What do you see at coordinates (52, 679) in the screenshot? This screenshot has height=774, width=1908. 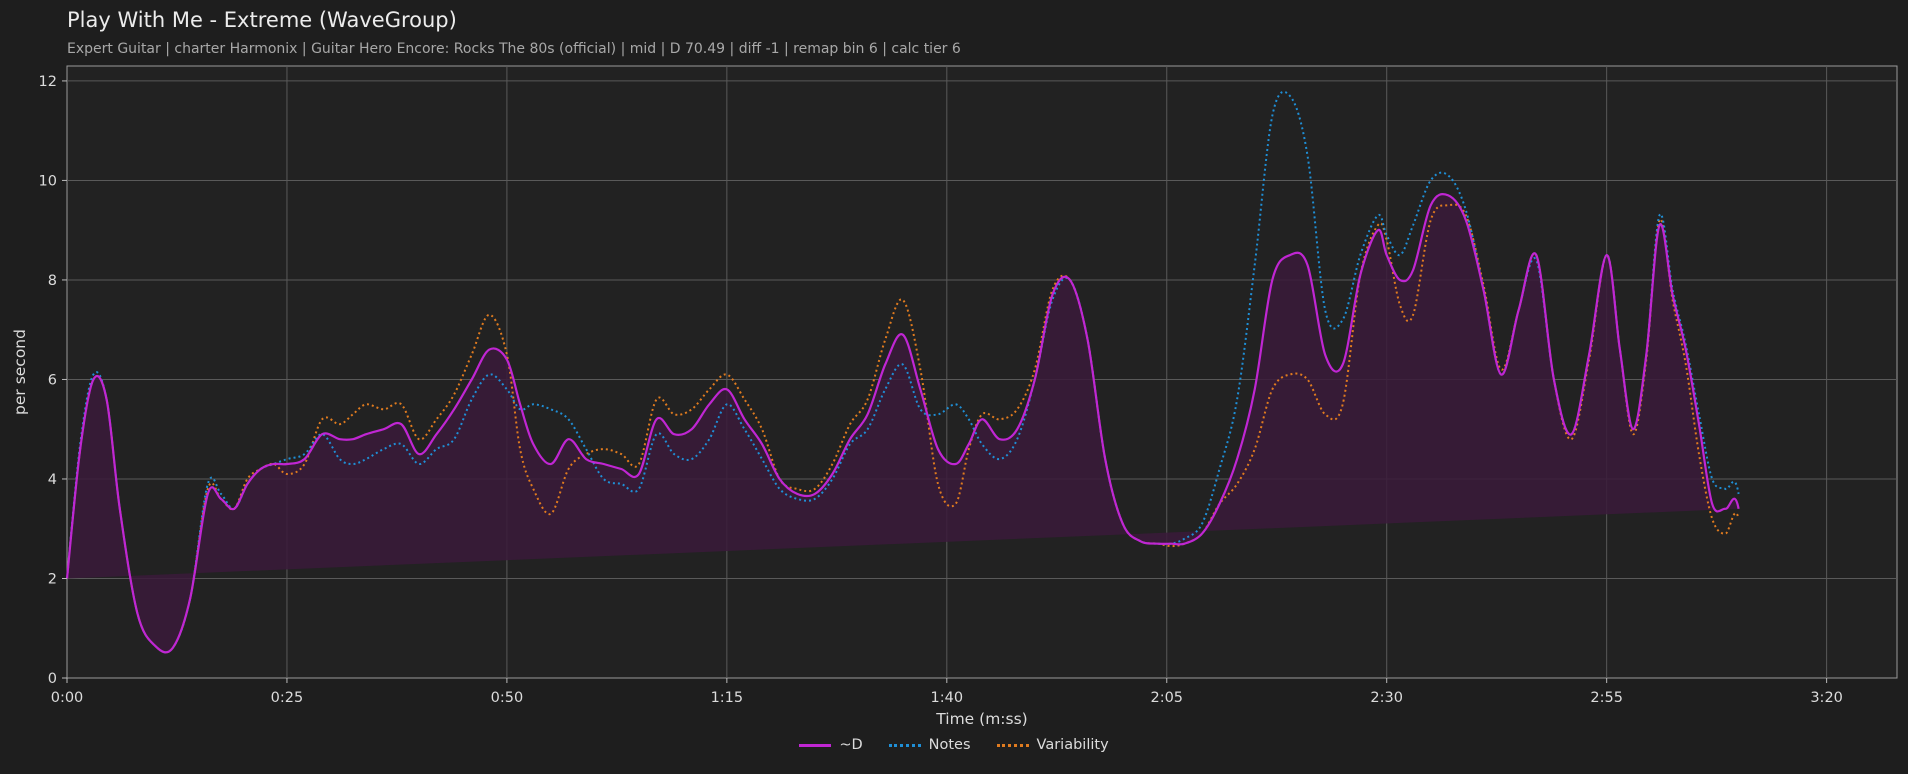 I see `y-tick-label: 0` at bounding box center [52, 679].